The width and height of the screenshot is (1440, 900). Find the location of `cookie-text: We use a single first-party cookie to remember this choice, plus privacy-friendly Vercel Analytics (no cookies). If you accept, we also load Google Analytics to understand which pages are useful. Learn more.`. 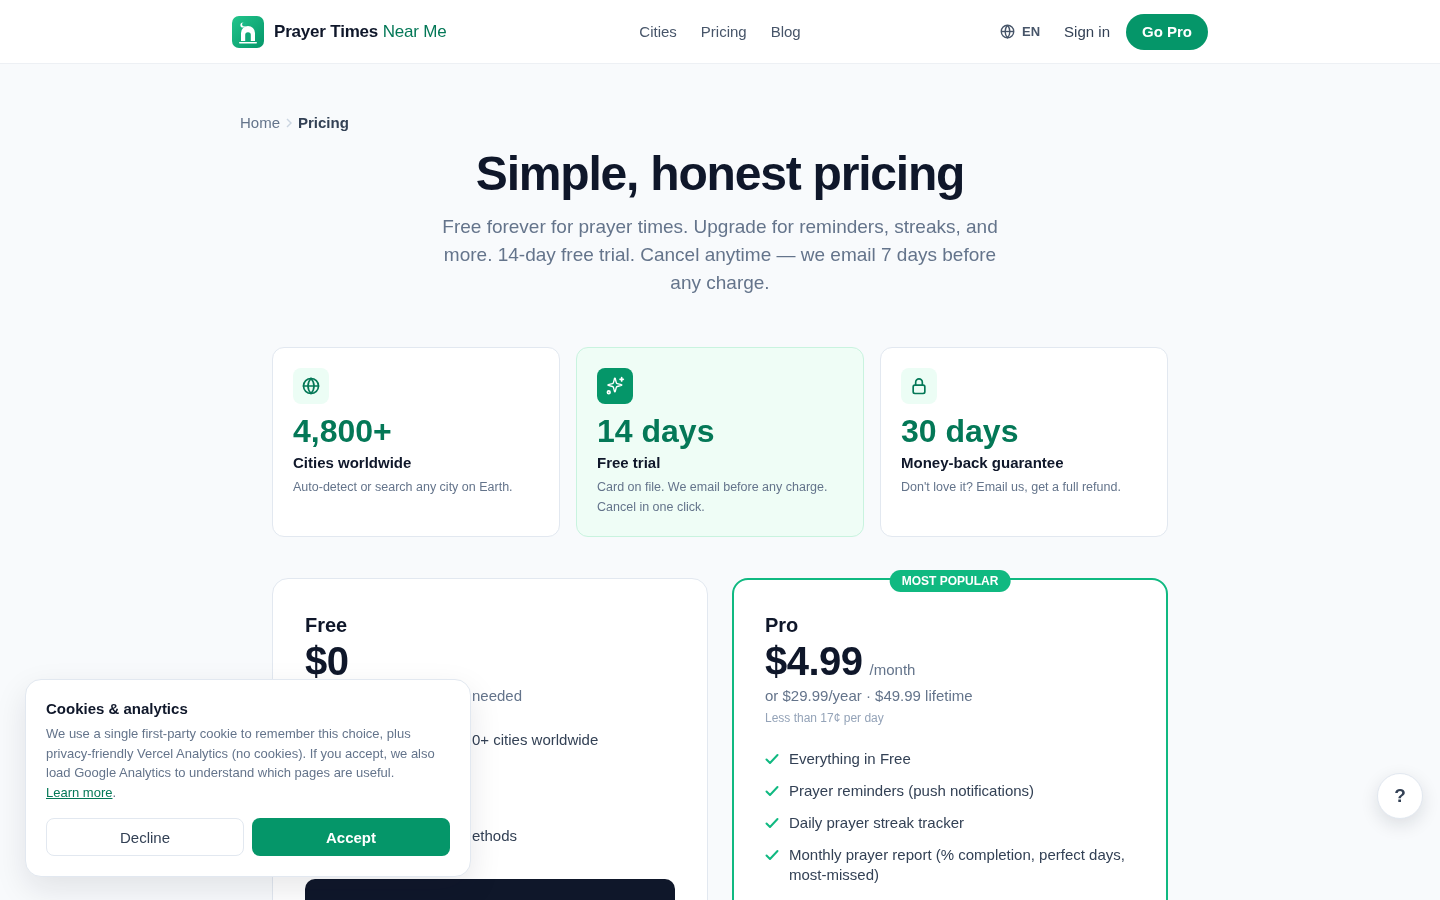

cookie-text: We use a single first-party cookie to remember this choice, plus privacy-friendly Vercel Analytics (no cookies). If you accept, we also load Google Analytics to understand which pages are useful. Learn more. is located at coordinates (241, 763).